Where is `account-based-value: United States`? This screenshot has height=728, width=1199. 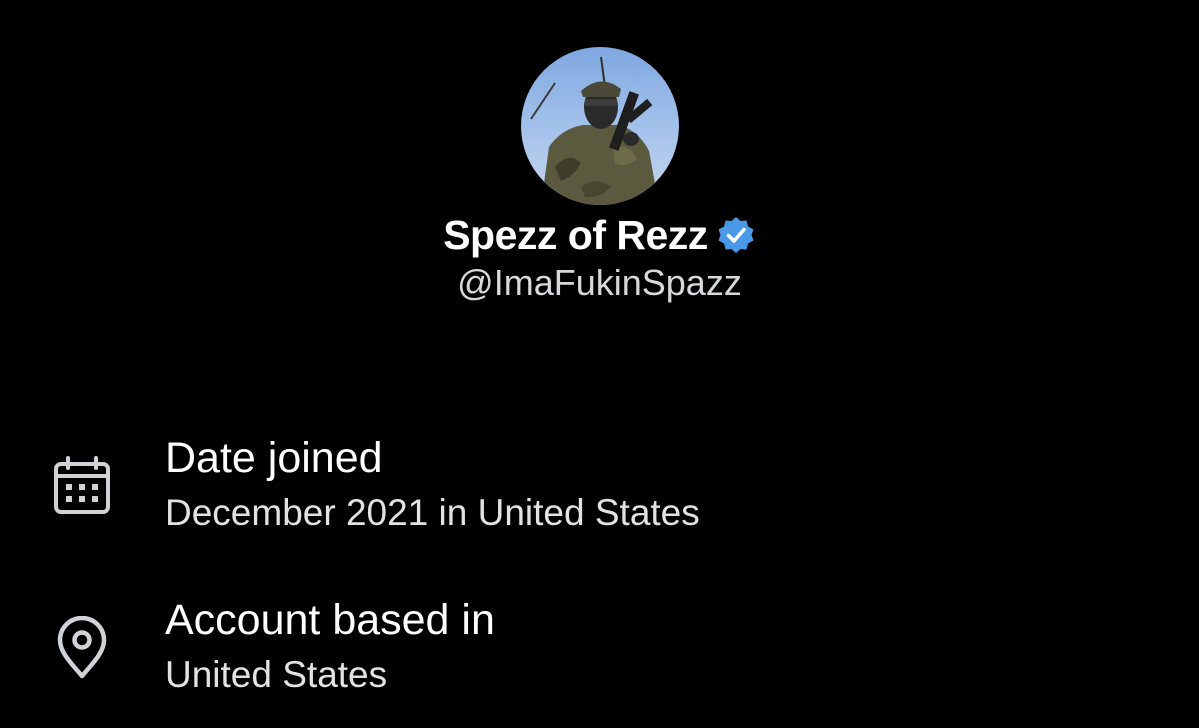
account-based-value: United States is located at coordinates (276, 674).